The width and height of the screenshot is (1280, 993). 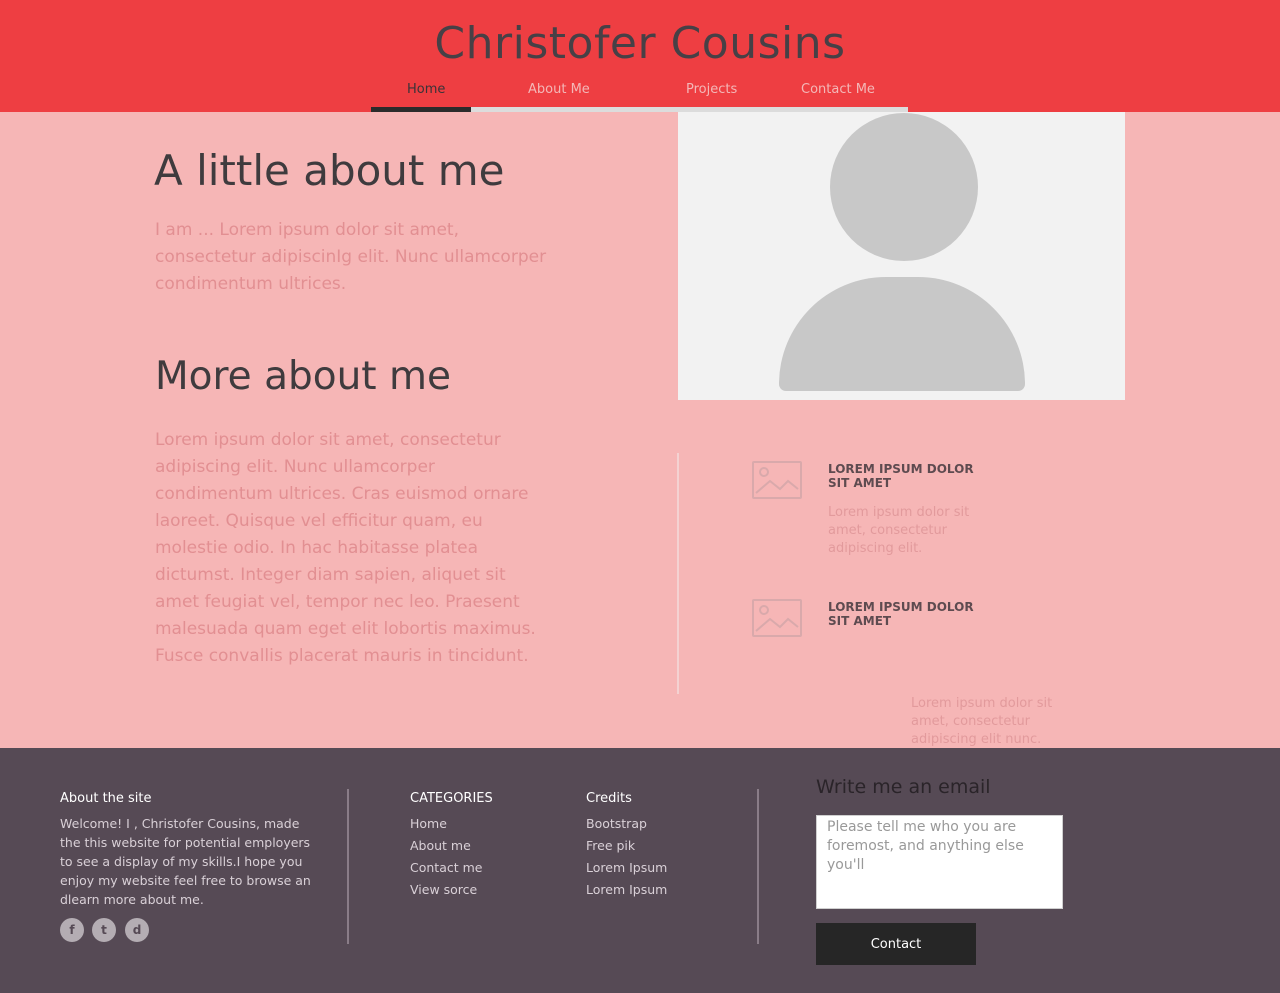 I want to click on dribbble-icon: d, so click(x=137, y=930).